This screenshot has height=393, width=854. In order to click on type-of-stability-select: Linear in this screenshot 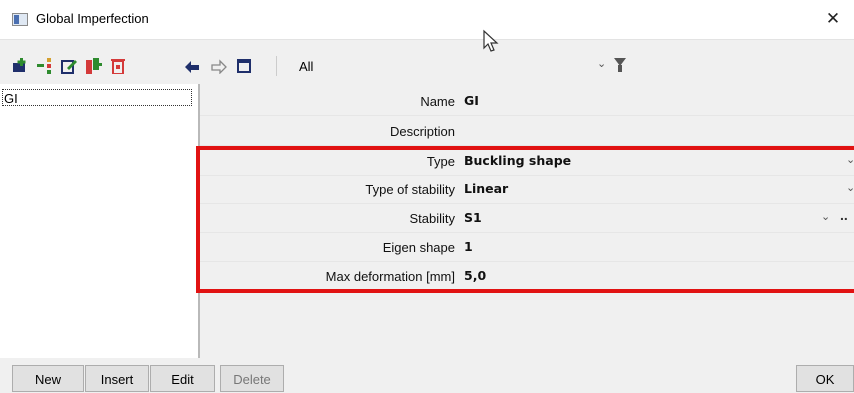, I will do `click(486, 188)`.